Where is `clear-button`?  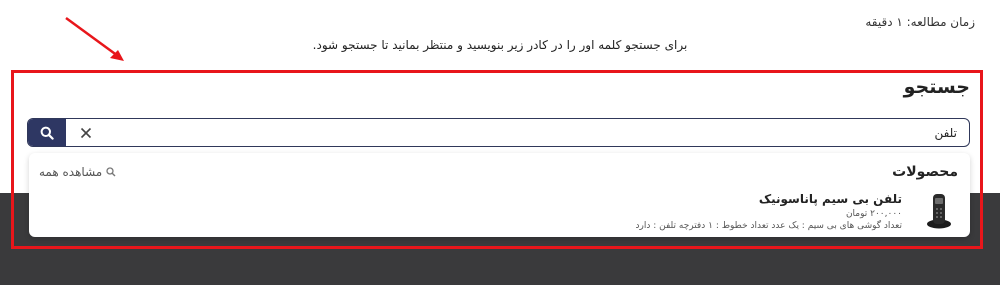 clear-button is located at coordinates (86, 132).